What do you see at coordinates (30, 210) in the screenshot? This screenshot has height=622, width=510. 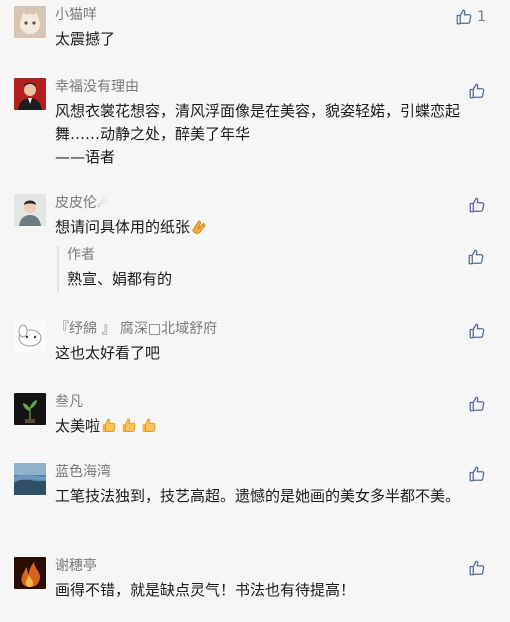 I see `boy-portrait-avatar-icon` at bounding box center [30, 210].